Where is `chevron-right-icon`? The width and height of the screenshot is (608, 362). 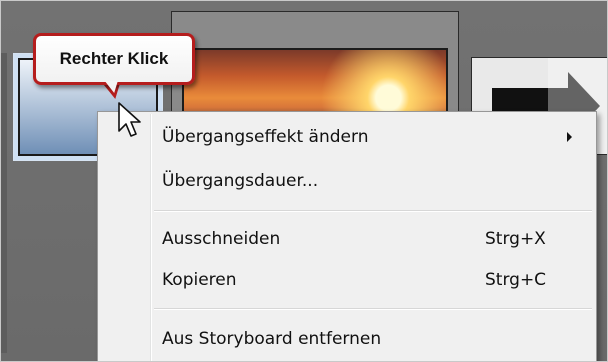 chevron-right-icon is located at coordinates (569, 137).